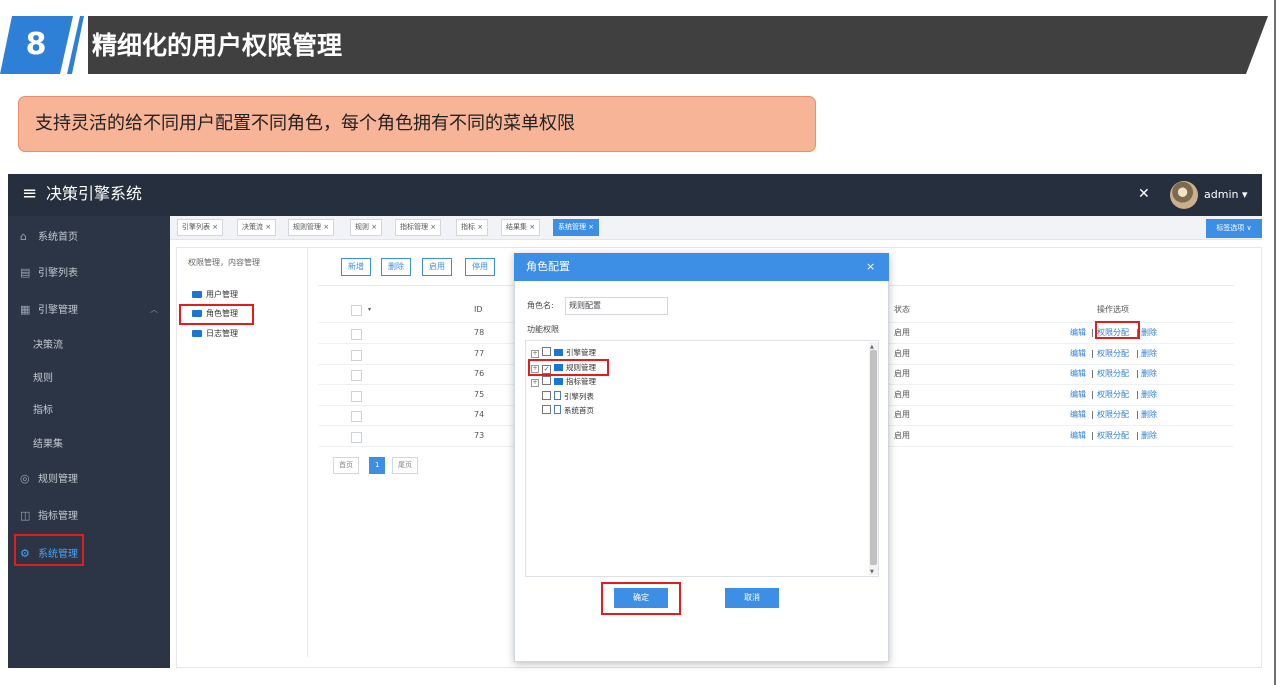 This screenshot has width=1277, height=685. I want to click on scrollbar-thumb, so click(873, 457).